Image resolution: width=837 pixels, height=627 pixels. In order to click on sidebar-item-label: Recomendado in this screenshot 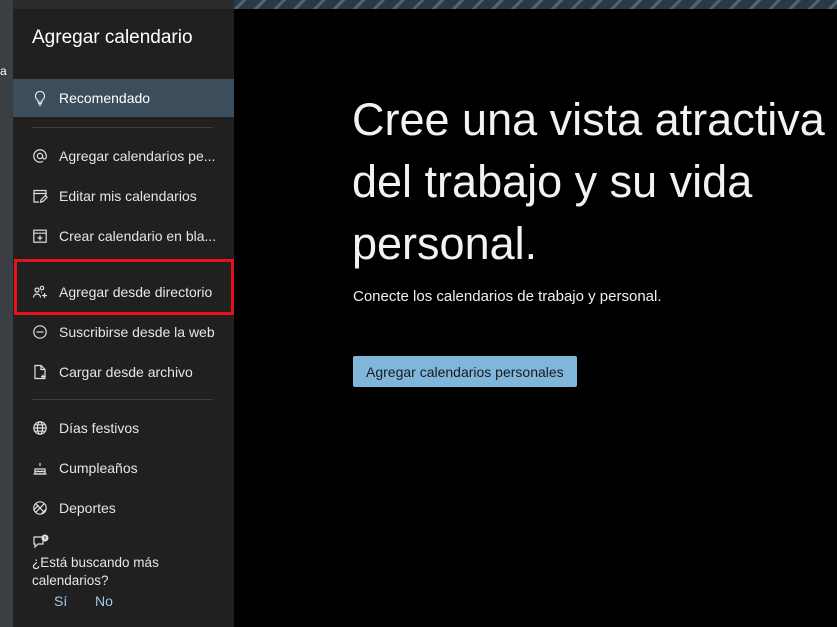, I will do `click(105, 98)`.